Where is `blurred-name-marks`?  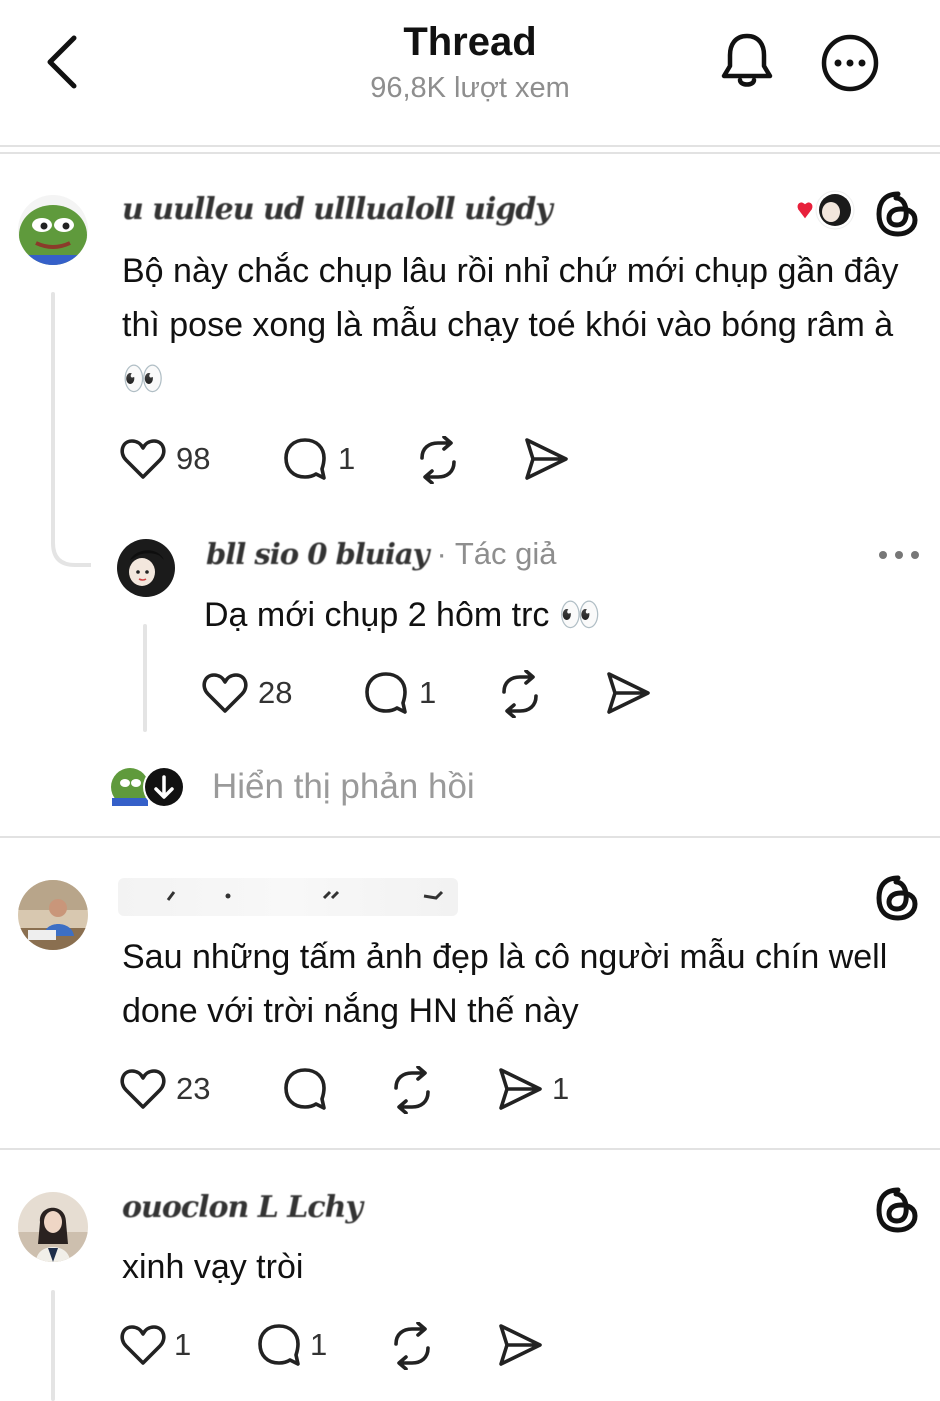
blurred-name-marks is located at coordinates (305, 895).